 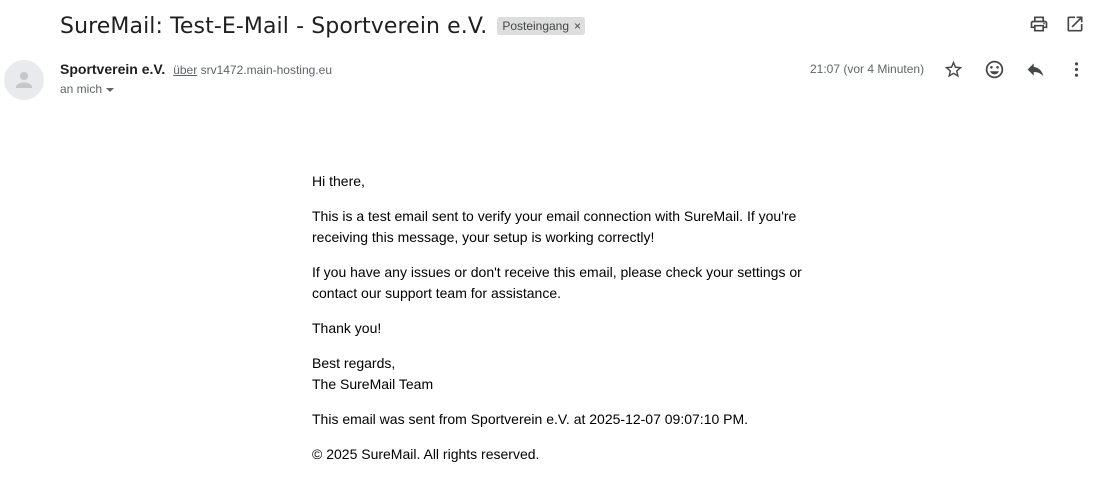 I want to click on team-line: The SureMail Team, so click(x=373, y=384).